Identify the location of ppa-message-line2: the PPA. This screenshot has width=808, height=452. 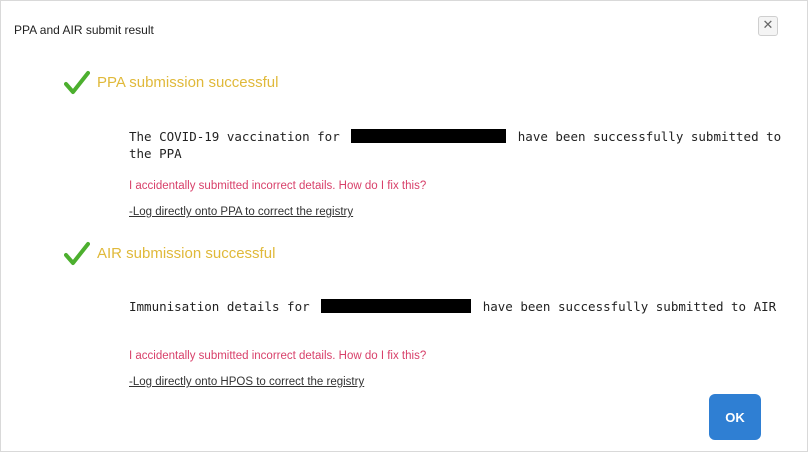
(155, 153).